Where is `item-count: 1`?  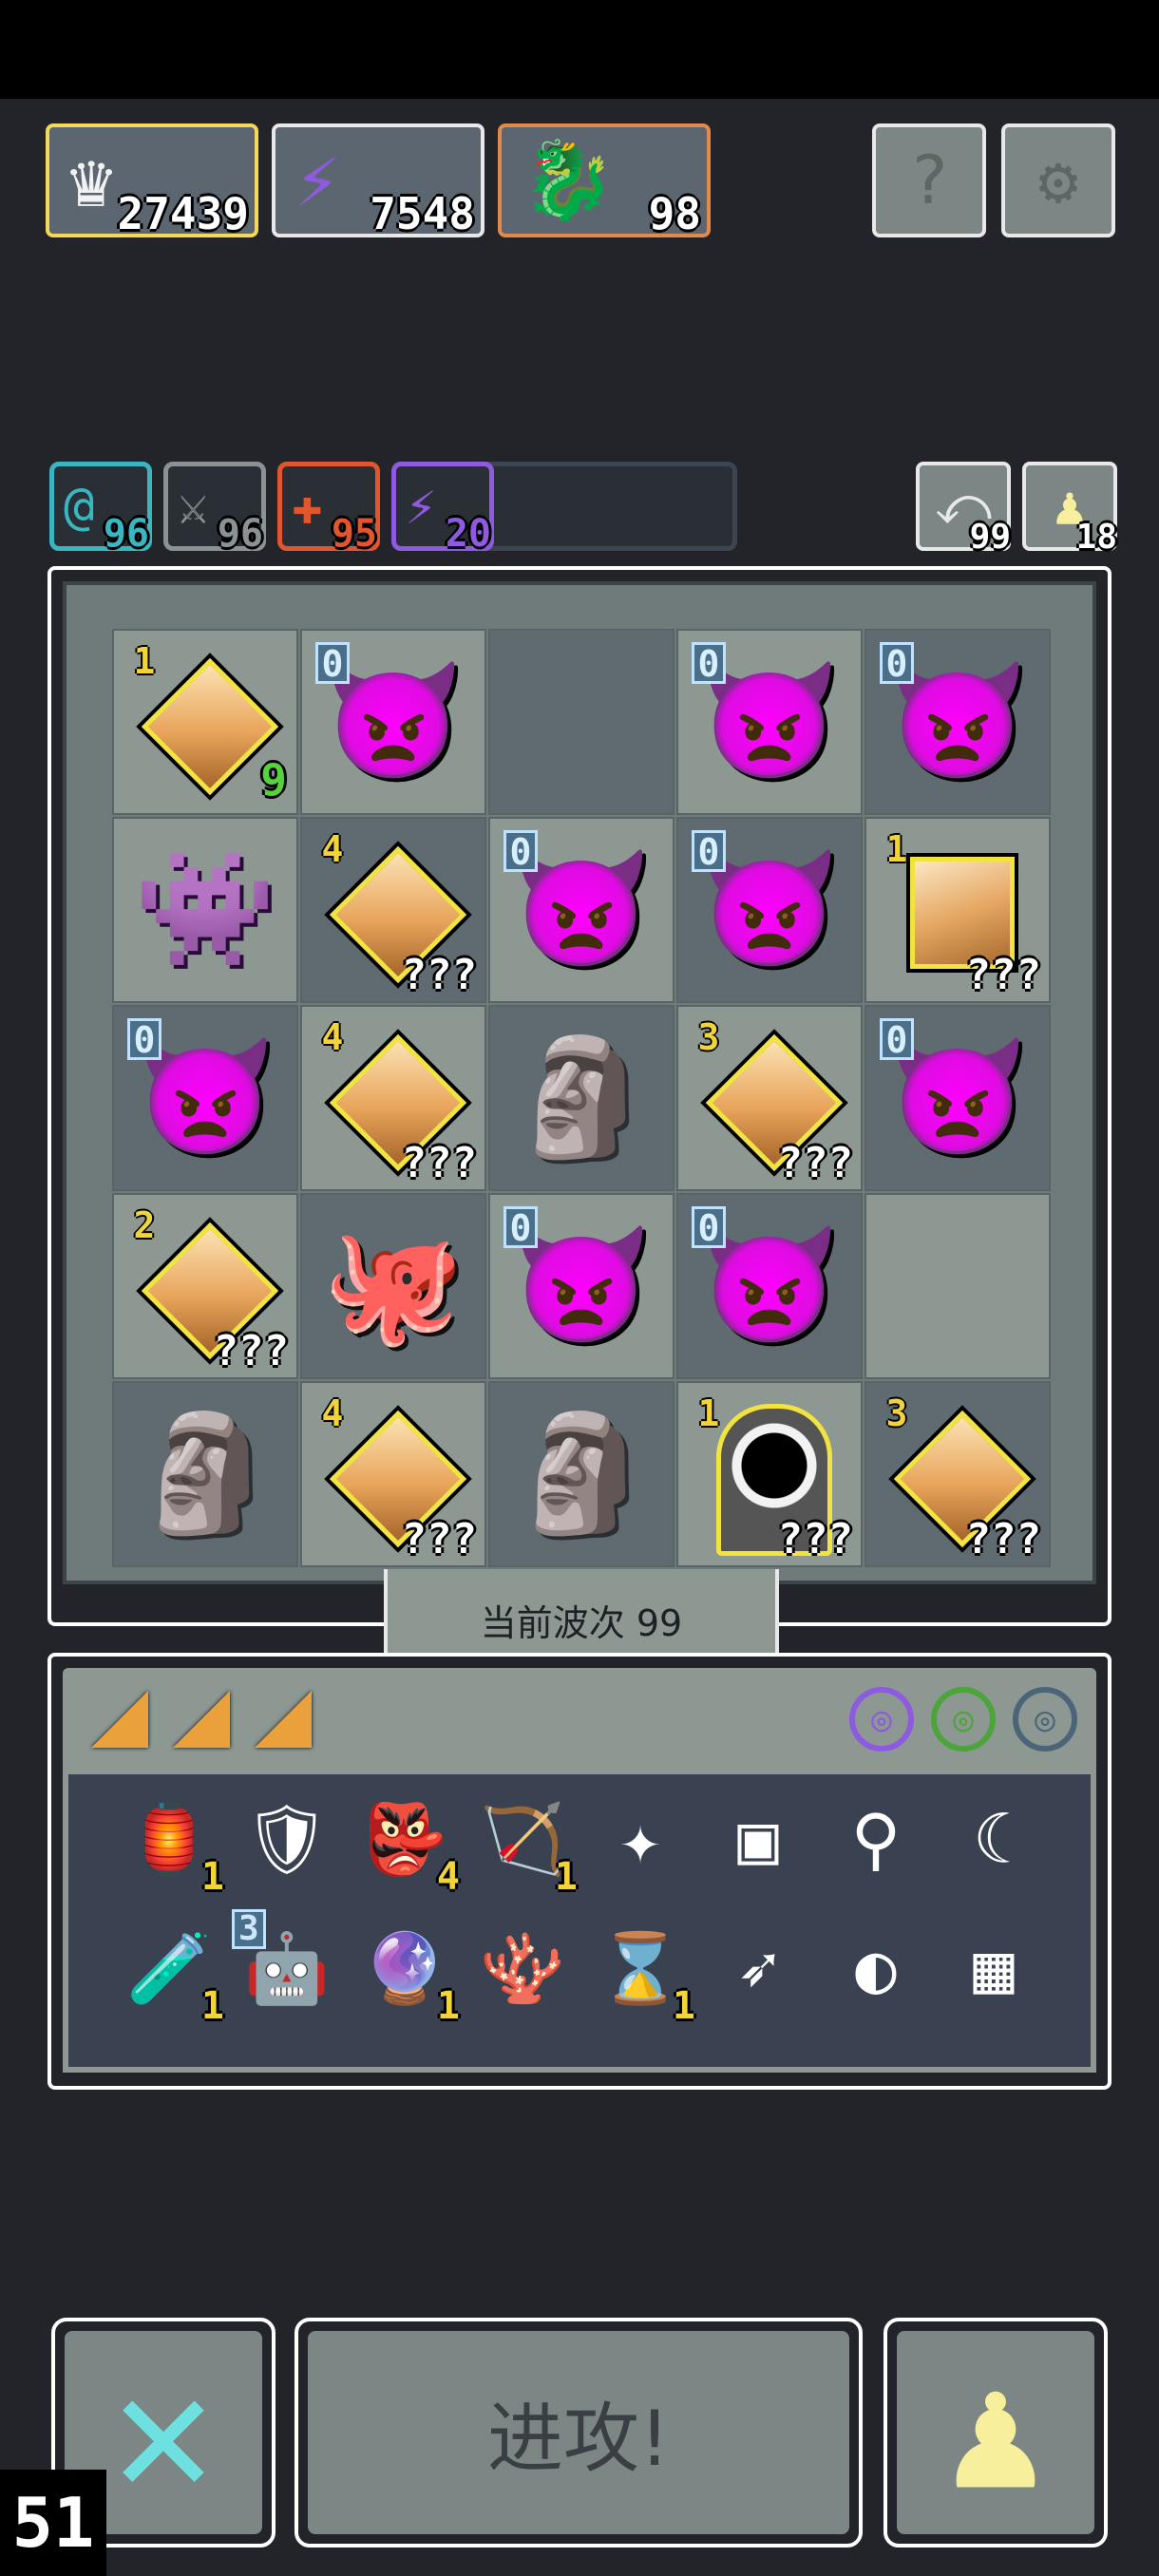
item-count: 1 is located at coordinates (683, 2006).